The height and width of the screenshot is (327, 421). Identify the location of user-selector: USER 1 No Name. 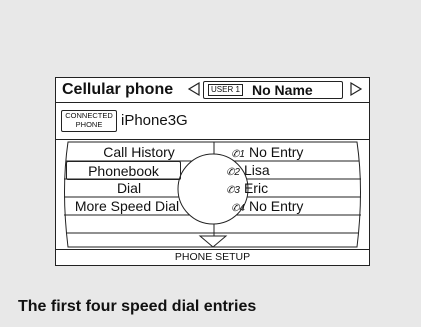
(273, 90).